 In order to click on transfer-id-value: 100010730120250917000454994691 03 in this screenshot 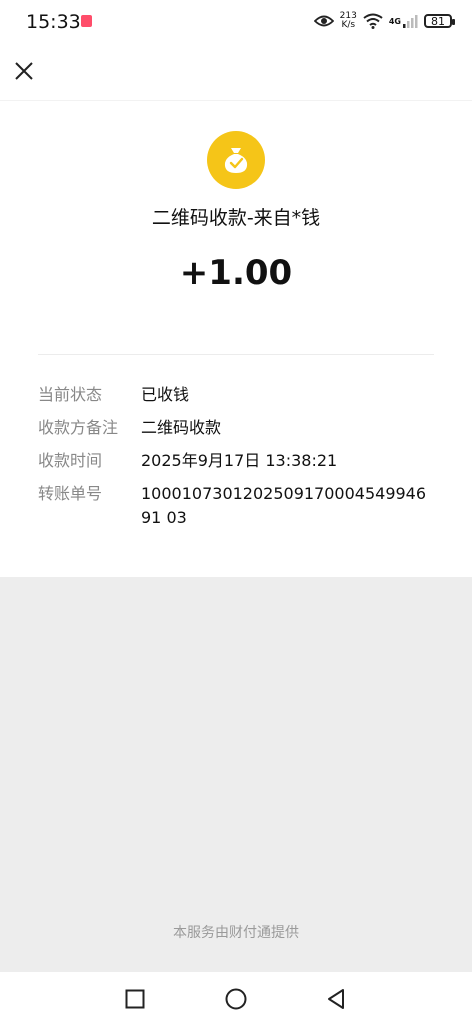, I will do `click(288, 506)`.